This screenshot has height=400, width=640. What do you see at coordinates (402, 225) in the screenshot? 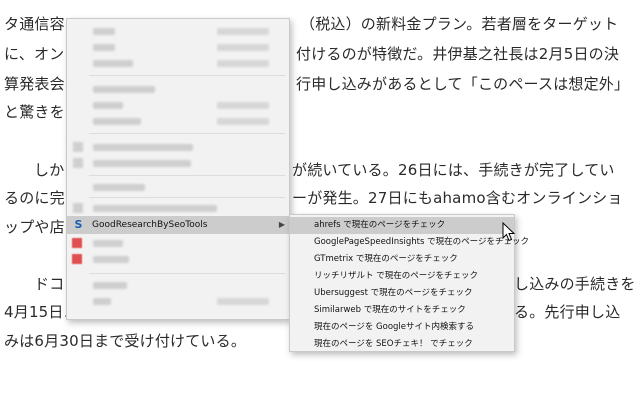
I see `submenu-item-ahrefs: ahrefs で現在のページをチェック` at bounding box center [402, 225].